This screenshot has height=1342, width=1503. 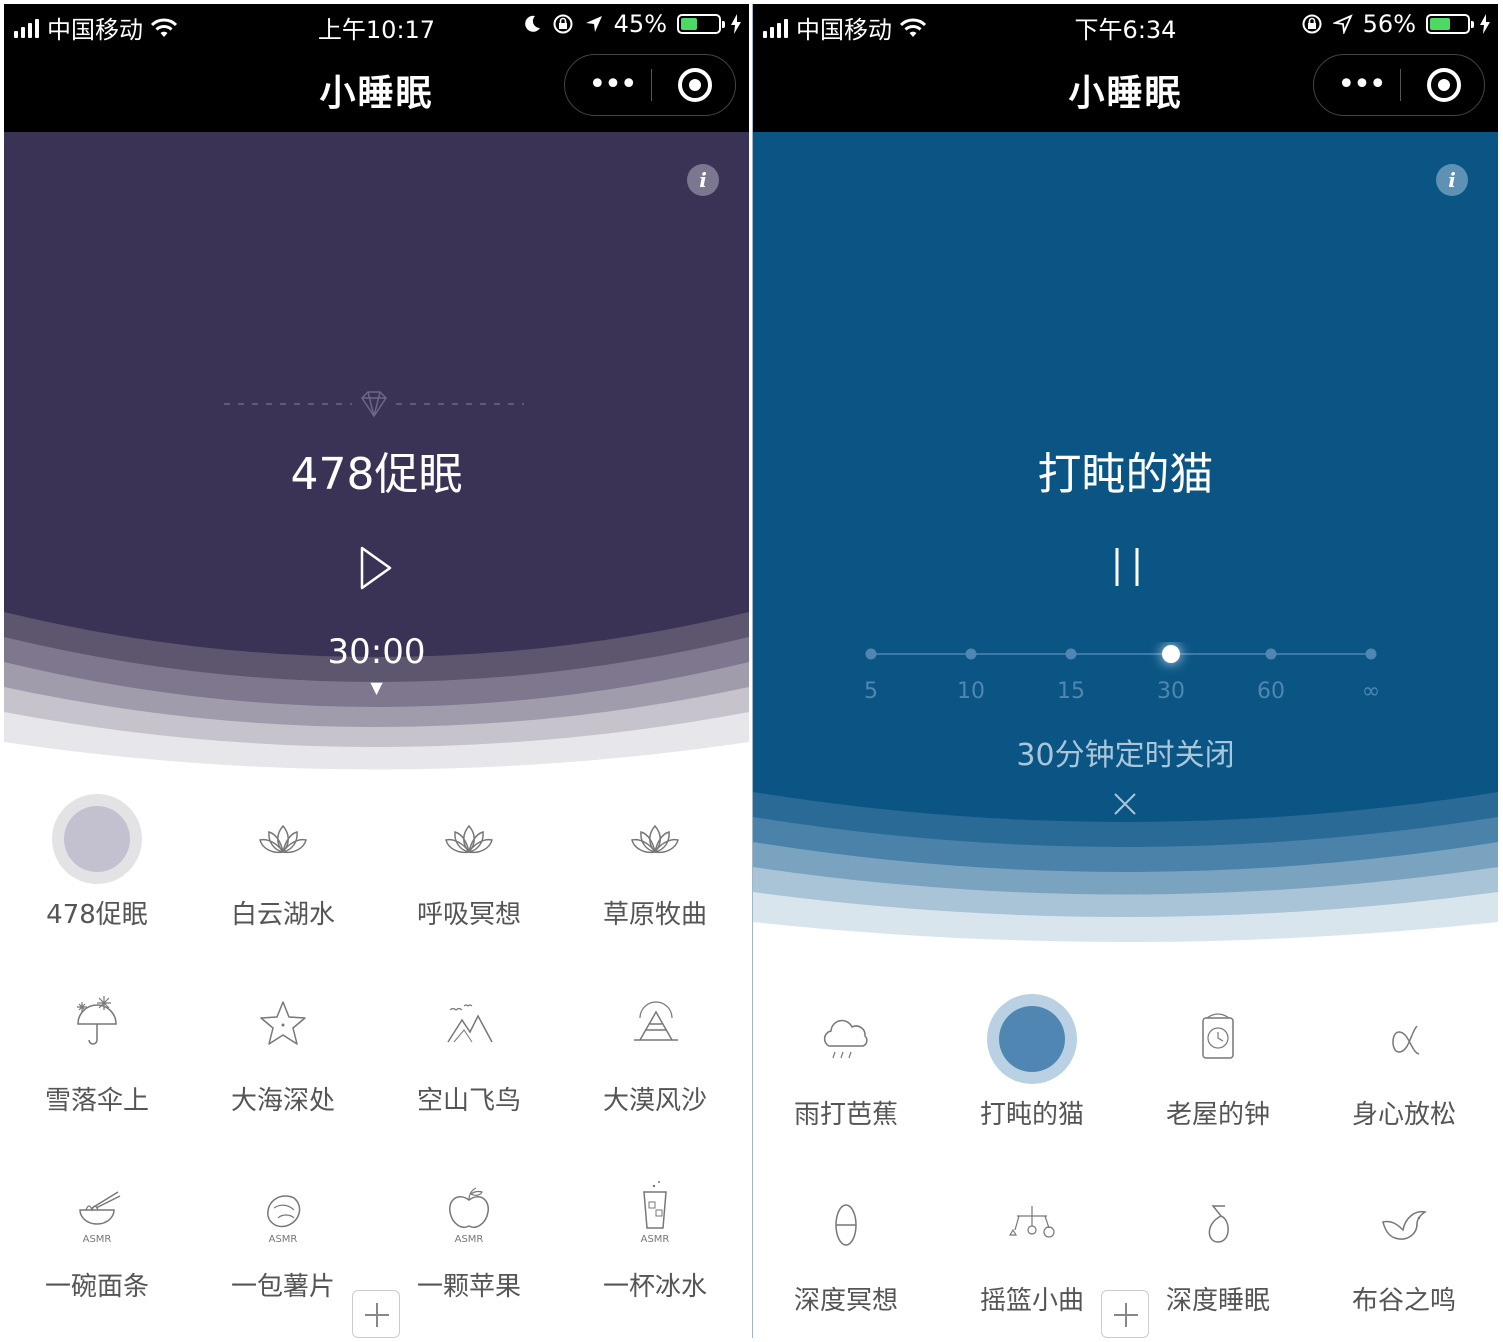 What do you see at coordinates (871, 691) in the screenshot?
I see `slider-tick-label: 5` at bounding box center [871, 691].